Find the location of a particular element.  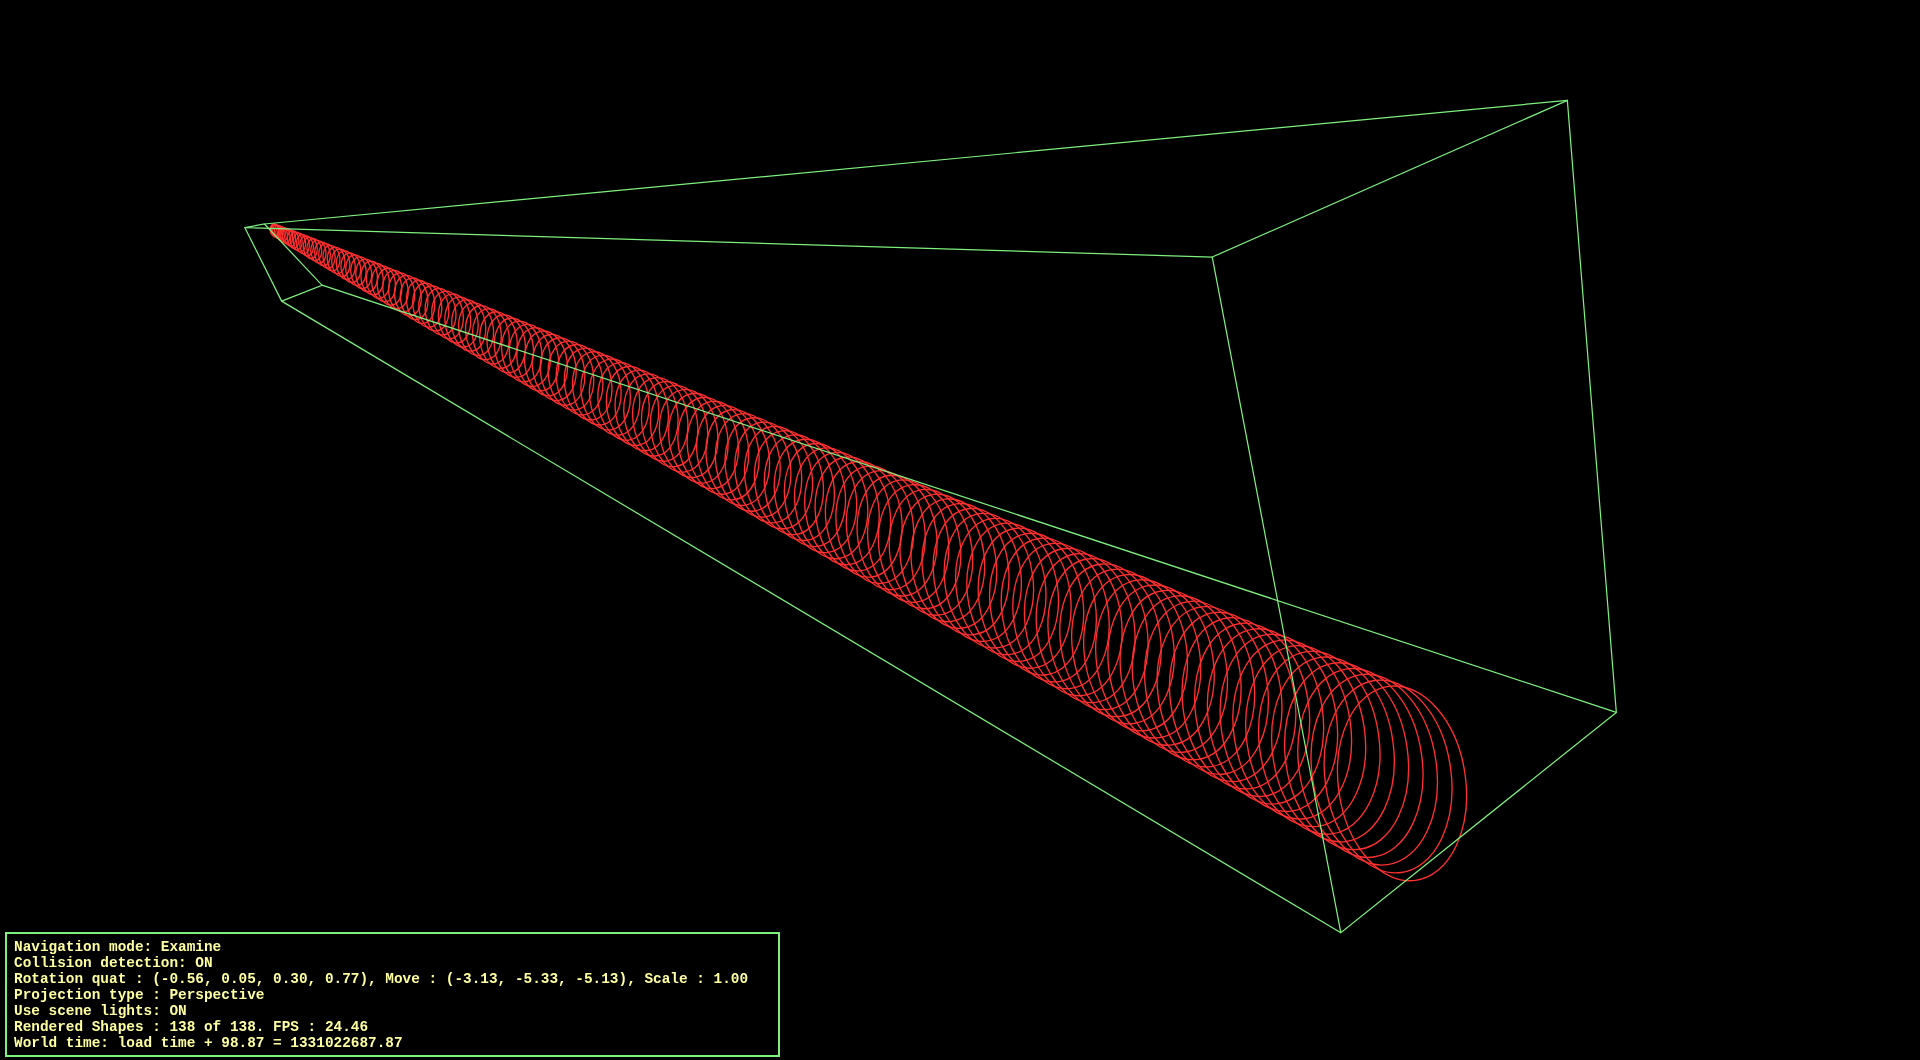

status-line: Rotation quat : (-0.56, 0.05, 0.30, 0.77), Move : (-3.13, -5.33, -5.13), Scale : 1.00 is located at coordinates (382, 979).